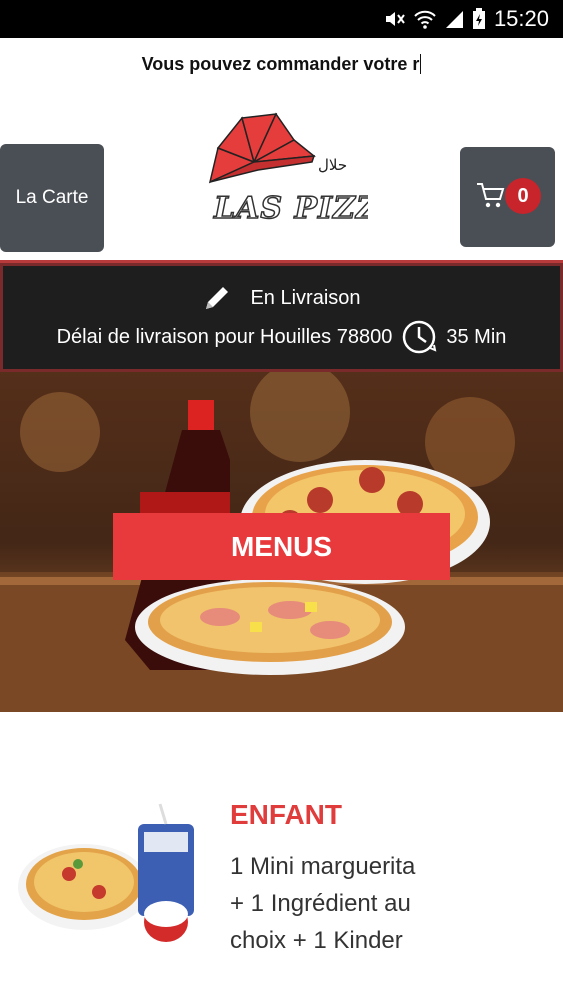 The width and height of the screenshot is (563, 1000). I want to click on status-bar: 15:20, so click(281, 19).